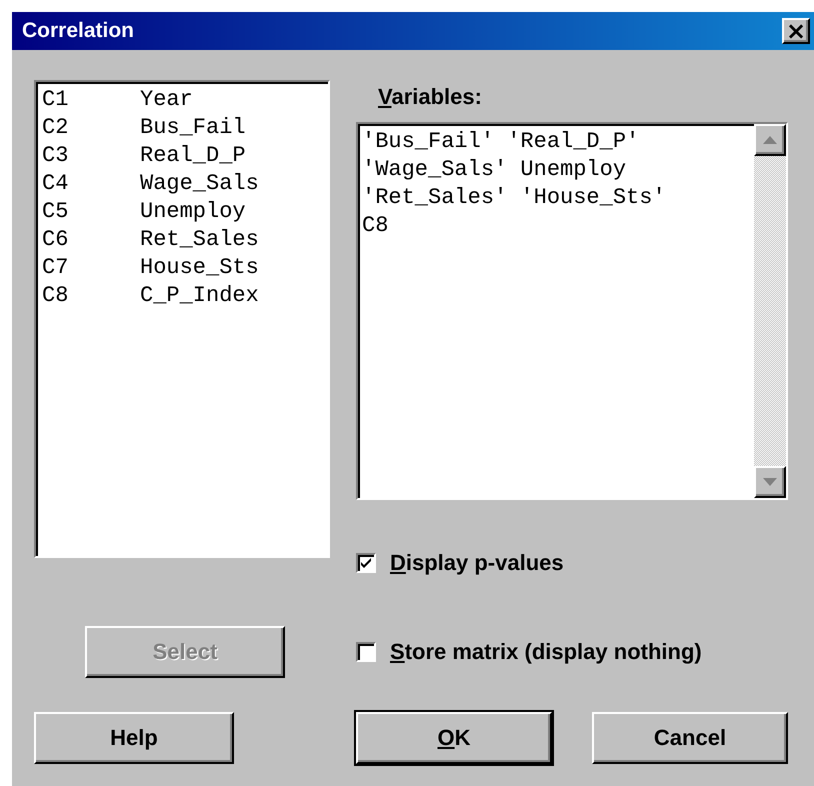 This screenshot has width=814, height=786. Describe the element at coordinates (231, 184) in the screenshot. I see `column-name: Wage_Sals` at that location.